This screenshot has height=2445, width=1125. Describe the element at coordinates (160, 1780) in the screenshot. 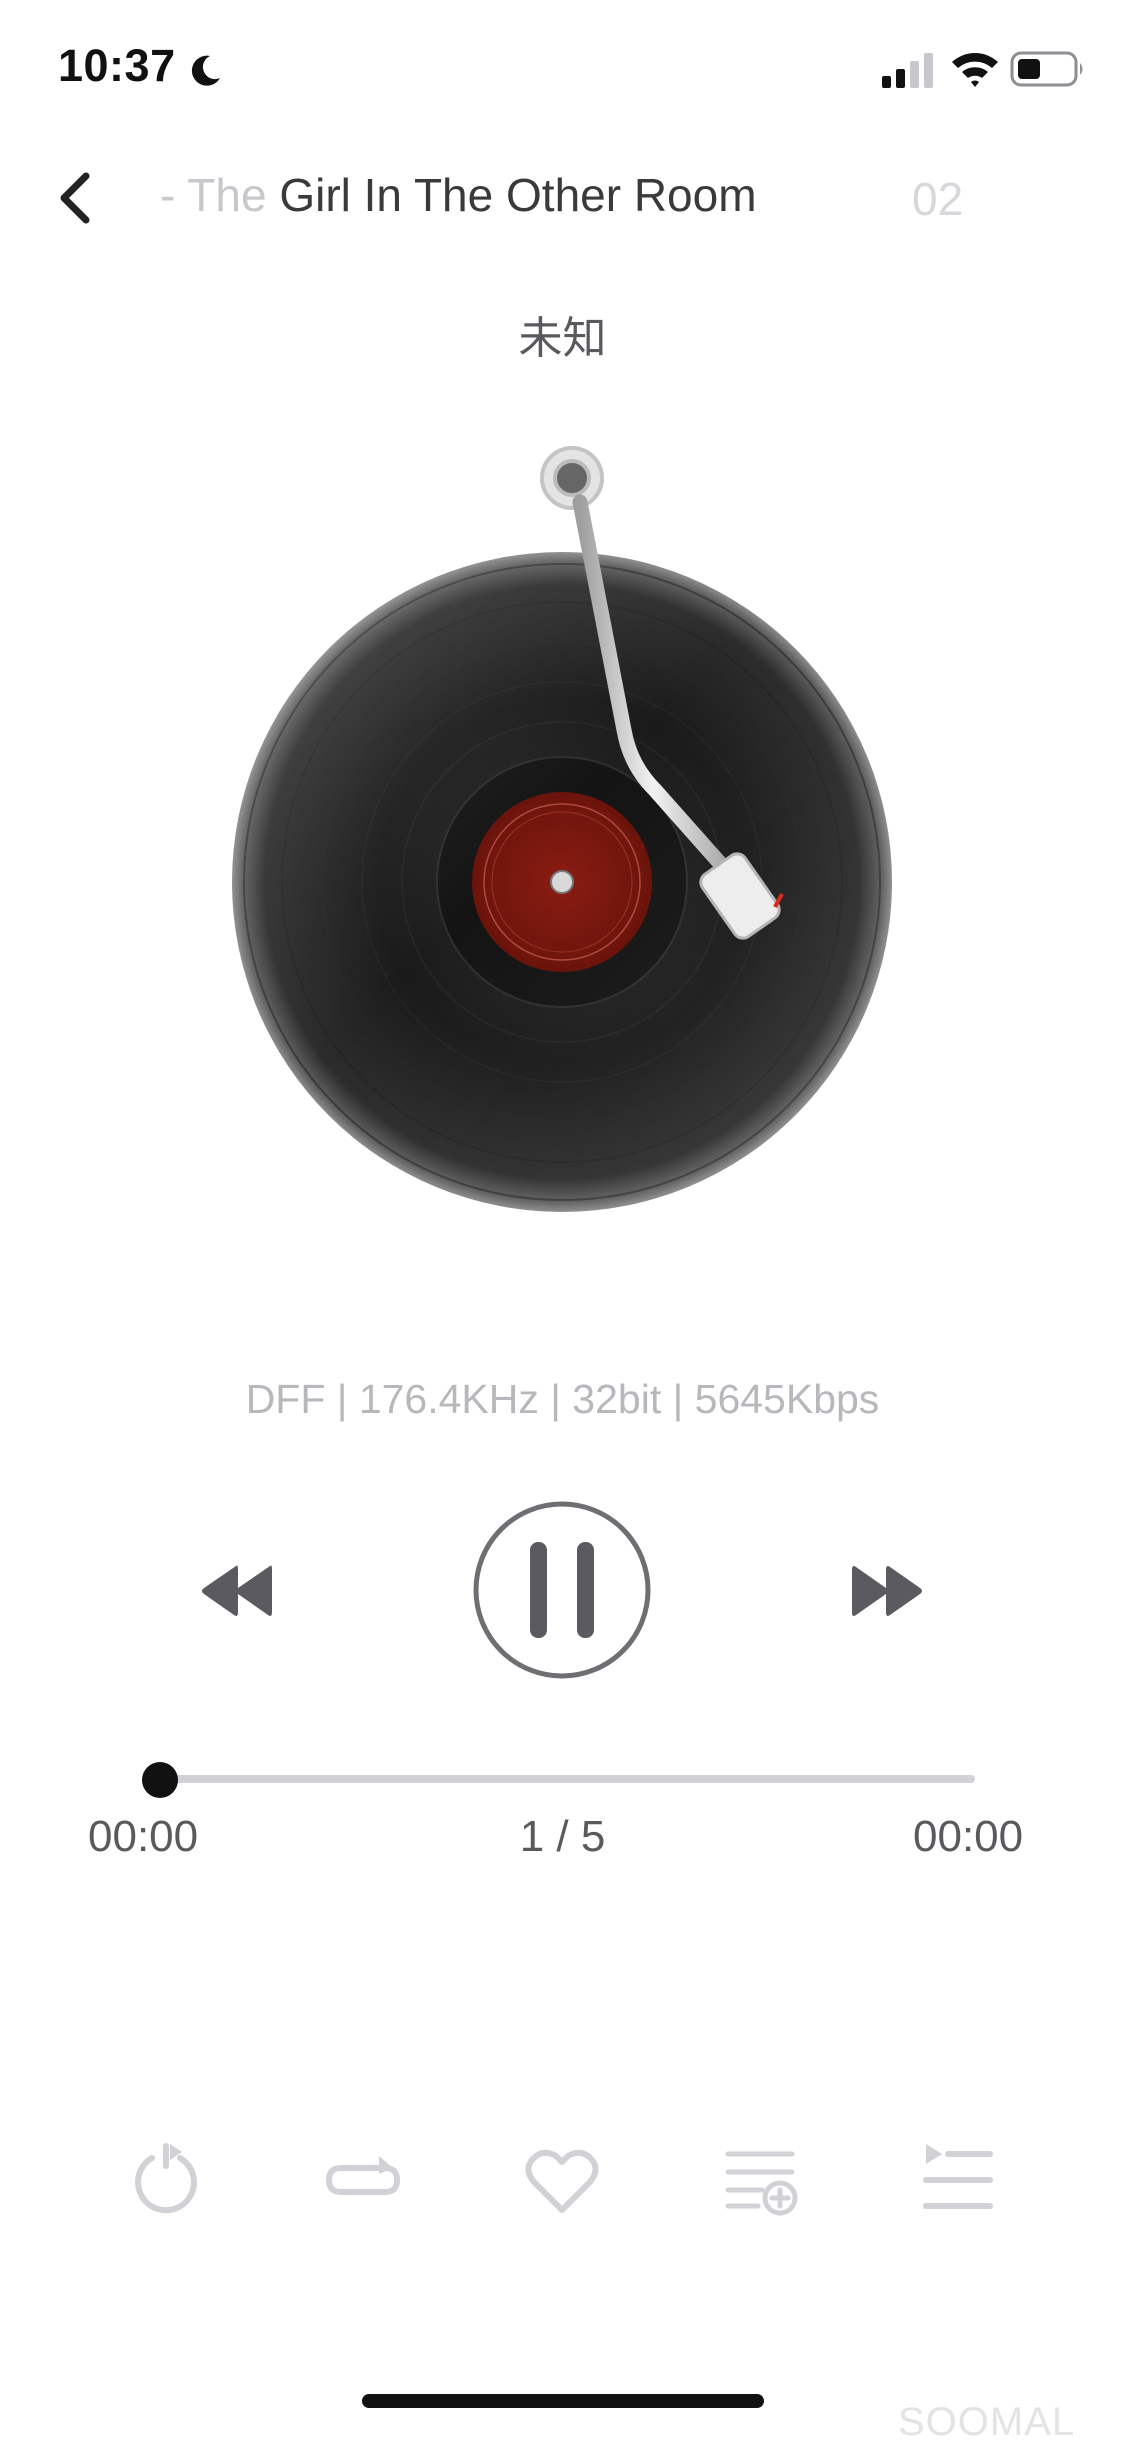

I see `progress-knob` at that location.